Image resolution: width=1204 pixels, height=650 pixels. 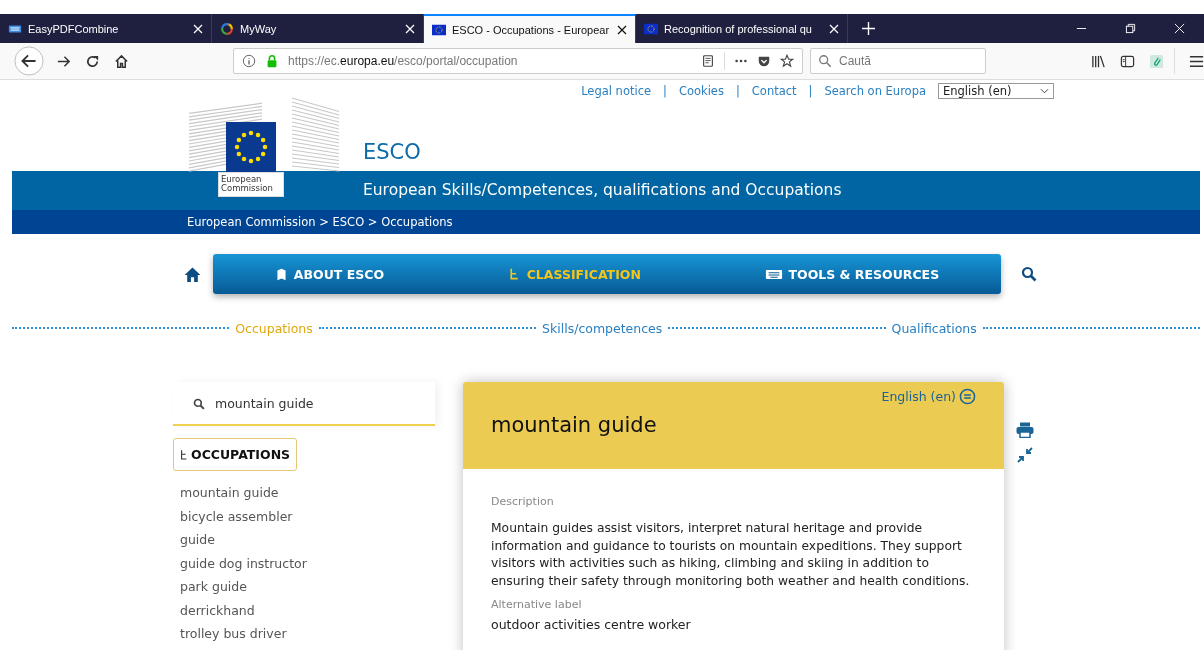 What do you see at coordinates (251, 159) in the screenshot?
I see `logo: European Commission` at bounding box center [251, 159].